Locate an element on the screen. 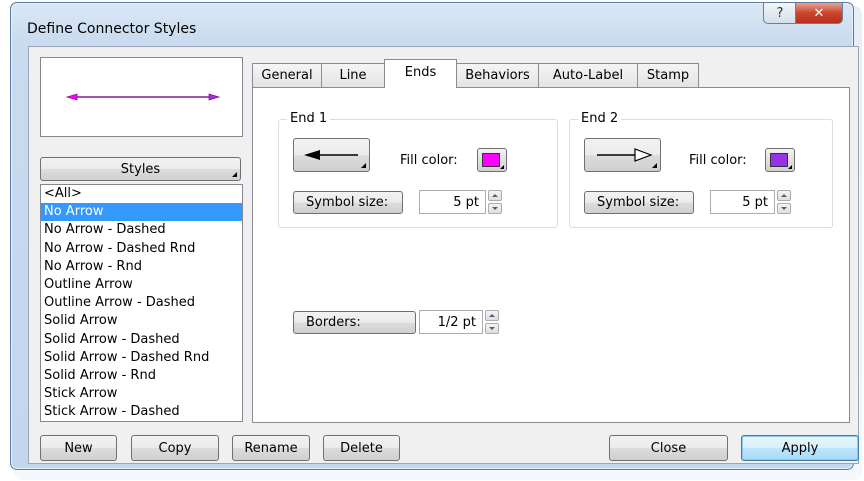 This screenshot has width=864, height=481. borders-button: Borders: is located at coordinates (354, 322).